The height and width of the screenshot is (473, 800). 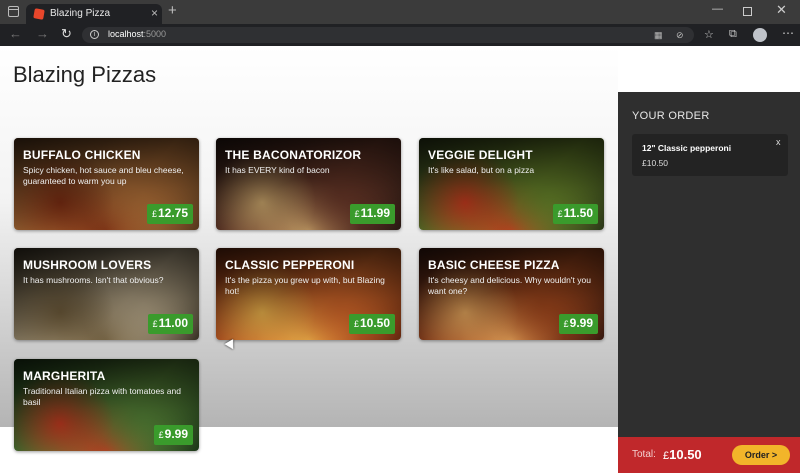 What do you see at coordinates (155, 34) in the screenshot?
I see `url-port: :5000` at bounding box center [155, 34].